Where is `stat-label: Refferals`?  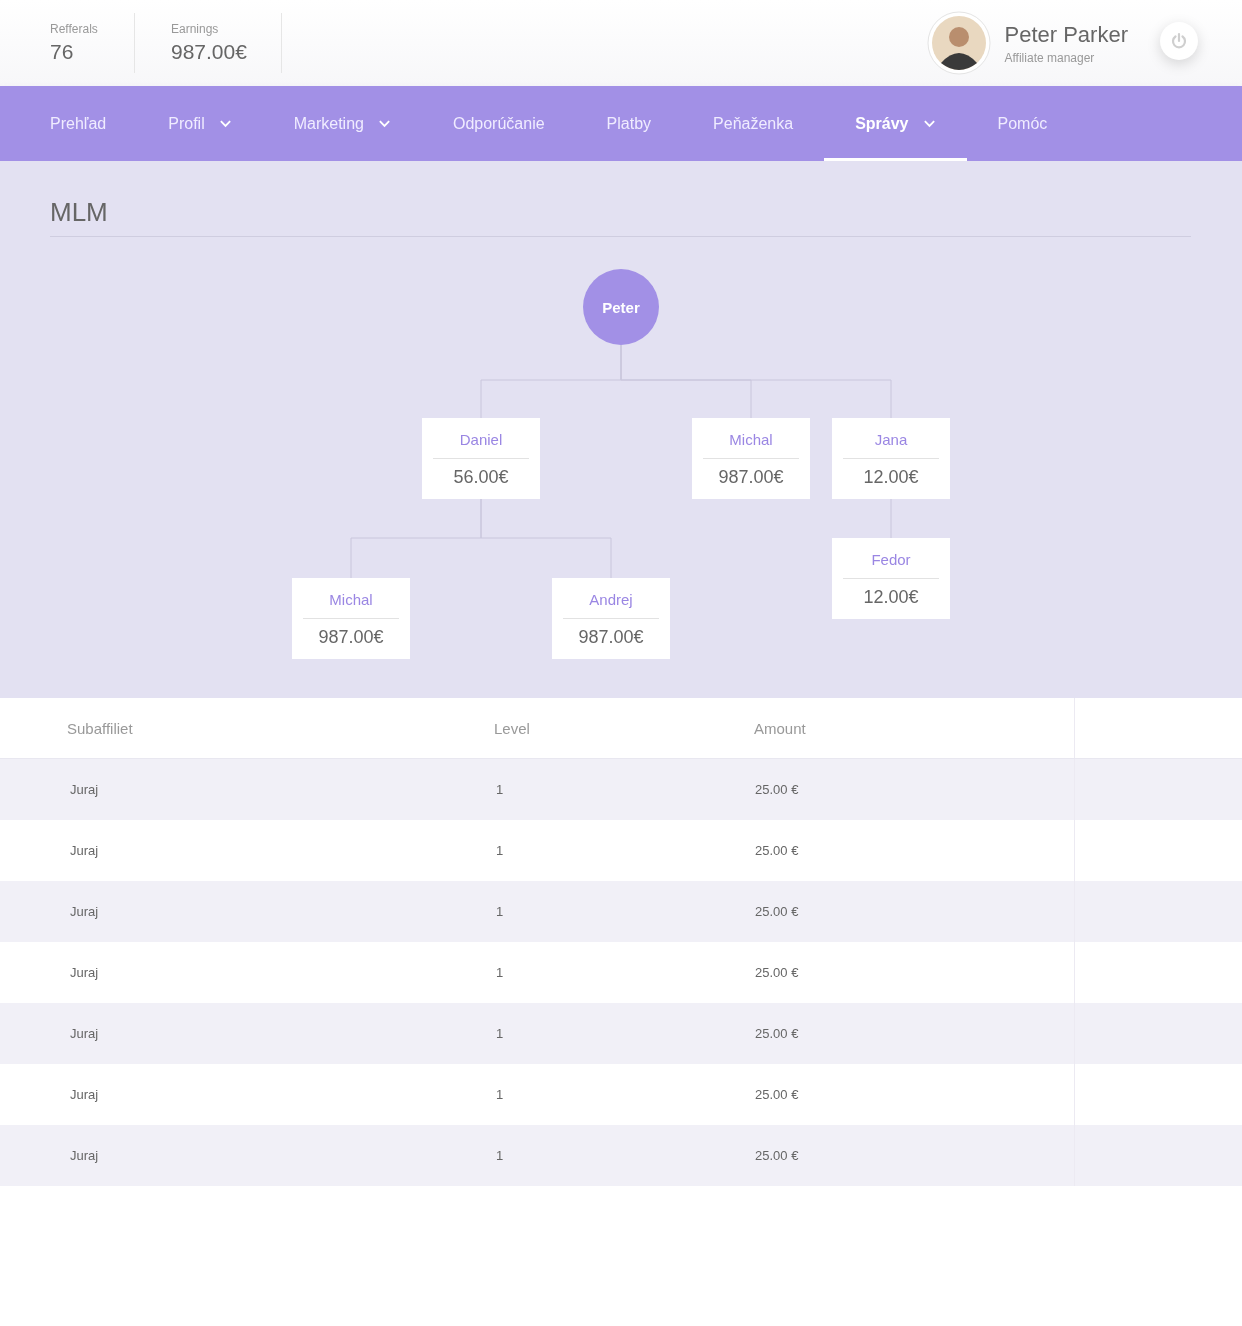 stat-label: Refferals is located at coordinates (74, 29).